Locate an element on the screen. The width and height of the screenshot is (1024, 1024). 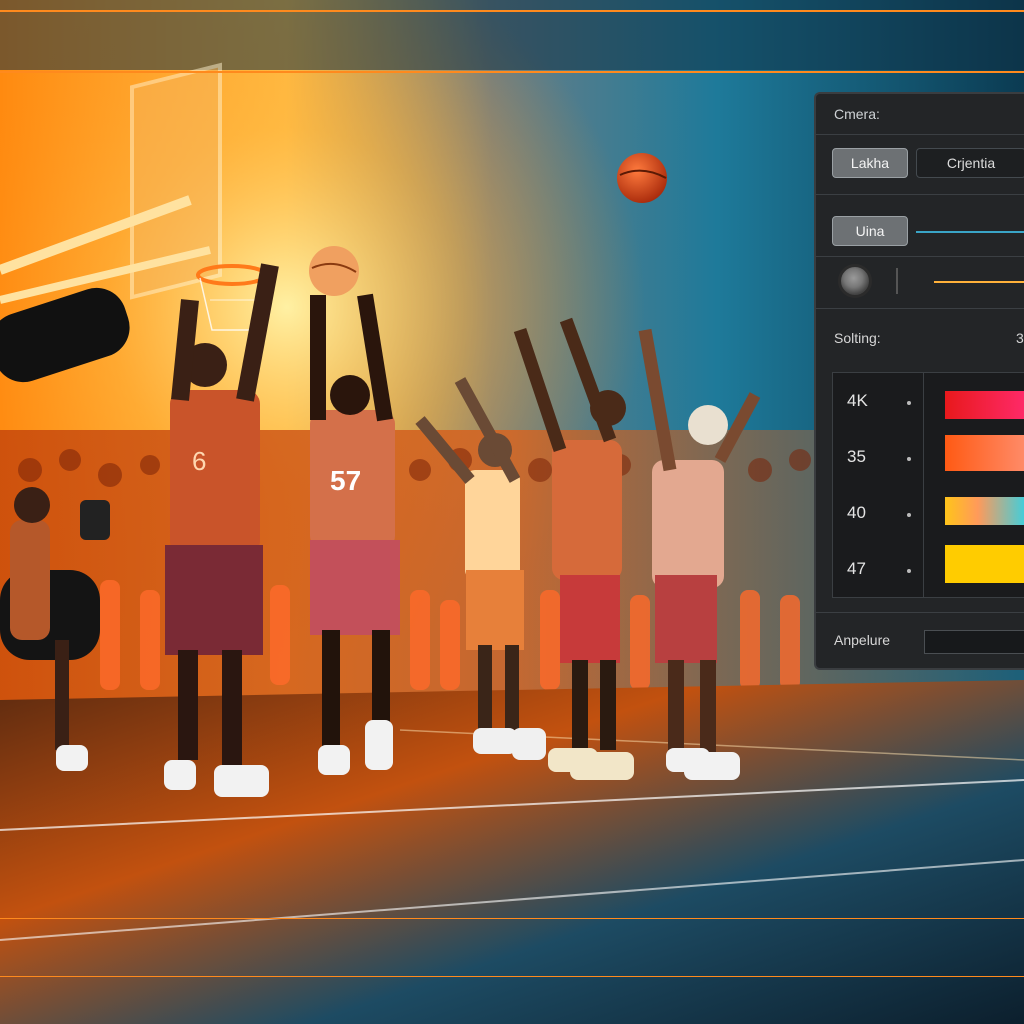
color-bar-gradient is located at coordinates (984, 511).